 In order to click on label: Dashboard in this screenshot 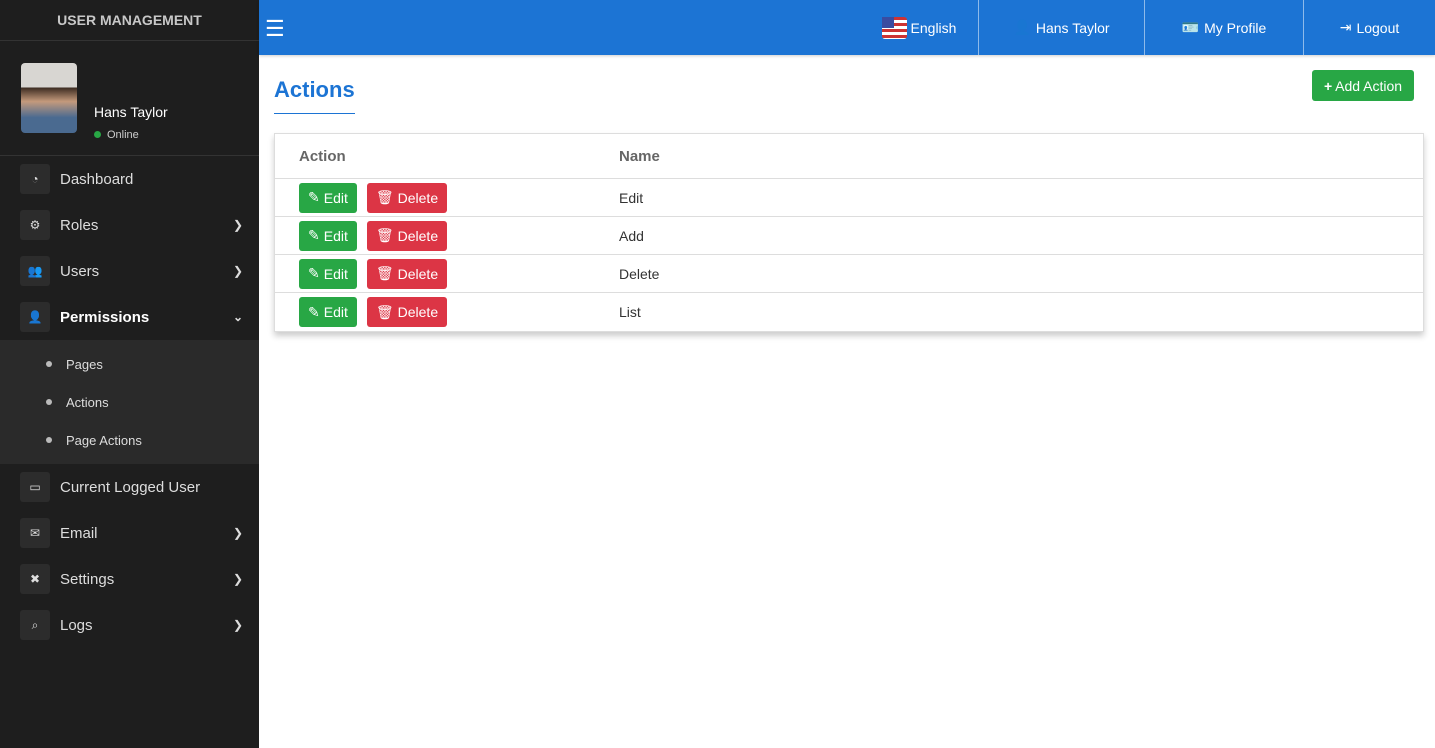, I will do `click(97, 179)`.